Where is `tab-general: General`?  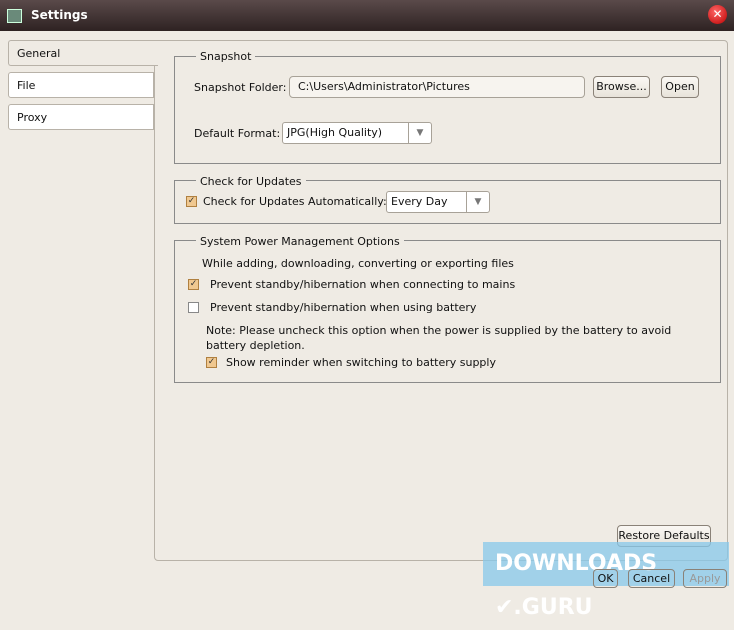 tab-general: General is located at coordinates (83, 53).